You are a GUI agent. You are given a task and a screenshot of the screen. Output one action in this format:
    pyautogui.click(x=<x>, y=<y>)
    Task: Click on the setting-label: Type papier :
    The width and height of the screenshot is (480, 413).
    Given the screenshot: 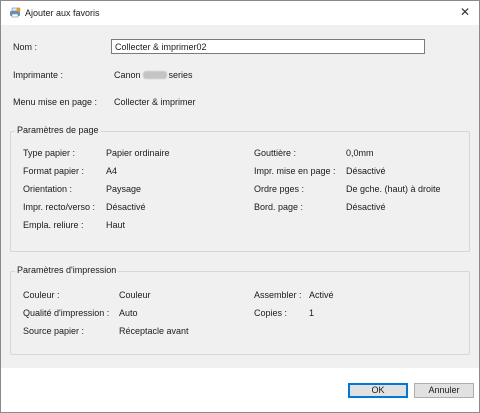 What is the action you would take?
    pyautogui.click(x=49, y=153)
    